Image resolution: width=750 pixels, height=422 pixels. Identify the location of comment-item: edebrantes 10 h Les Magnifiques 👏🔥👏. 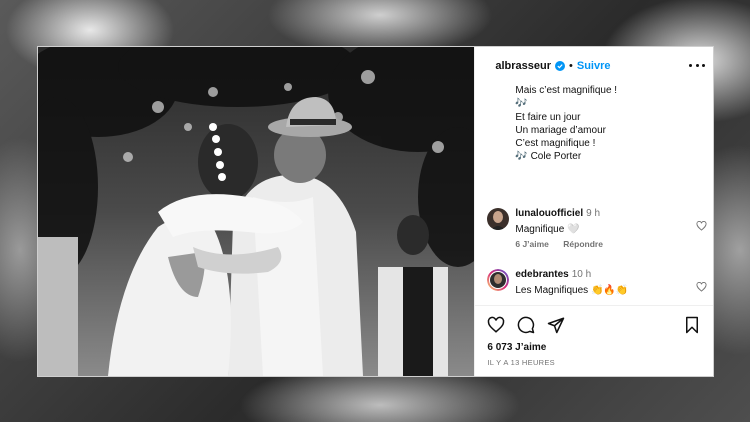
(597, 284).